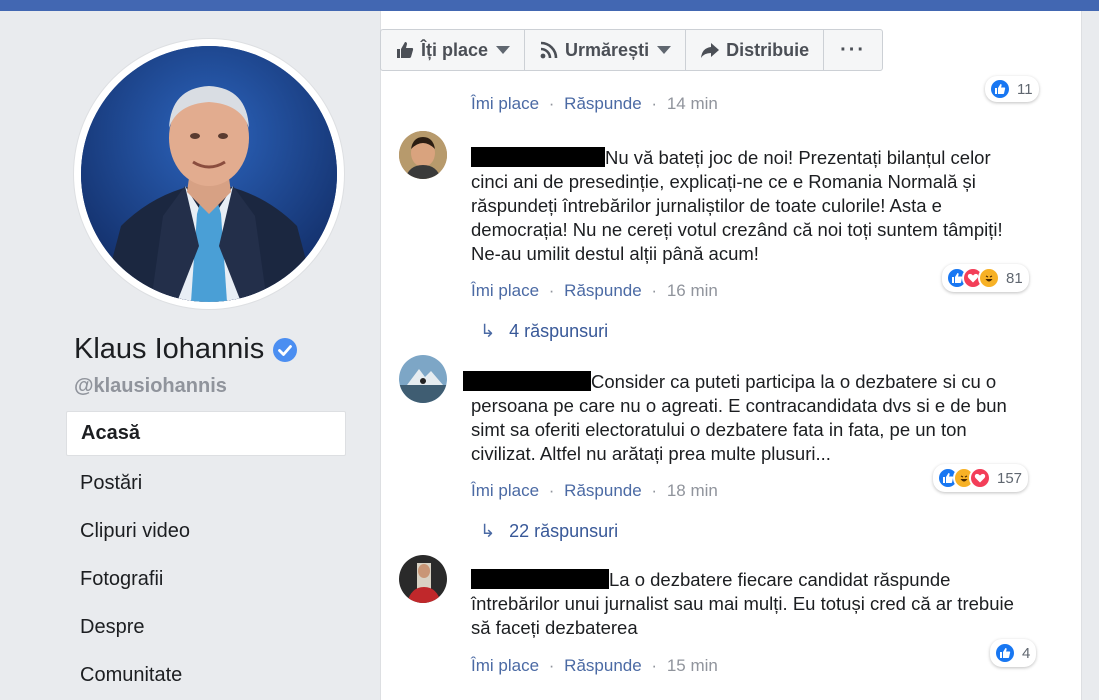 The image size is (1099, 700). What do you see at coordinates (169, 349) in the screenshot?
I see `page-name: Klaus Iohannis` at bounding box center [169, 349].